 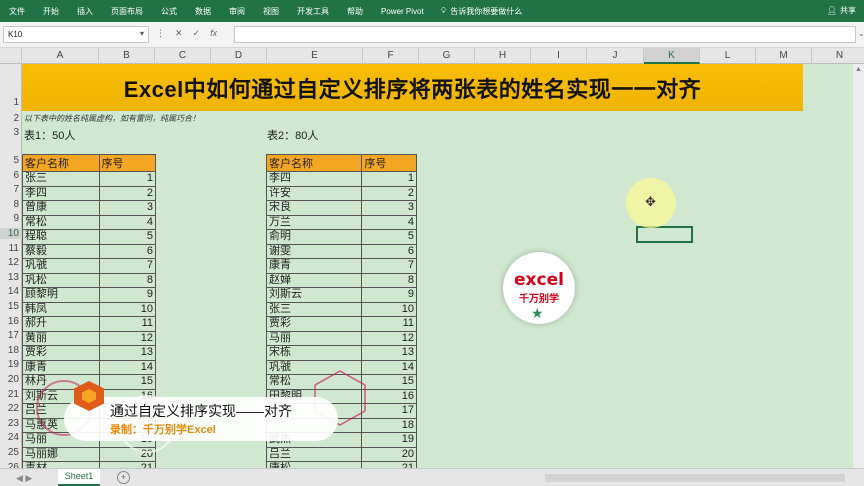 I want to click on row-header-6: 6, so click(x=11, y=175).